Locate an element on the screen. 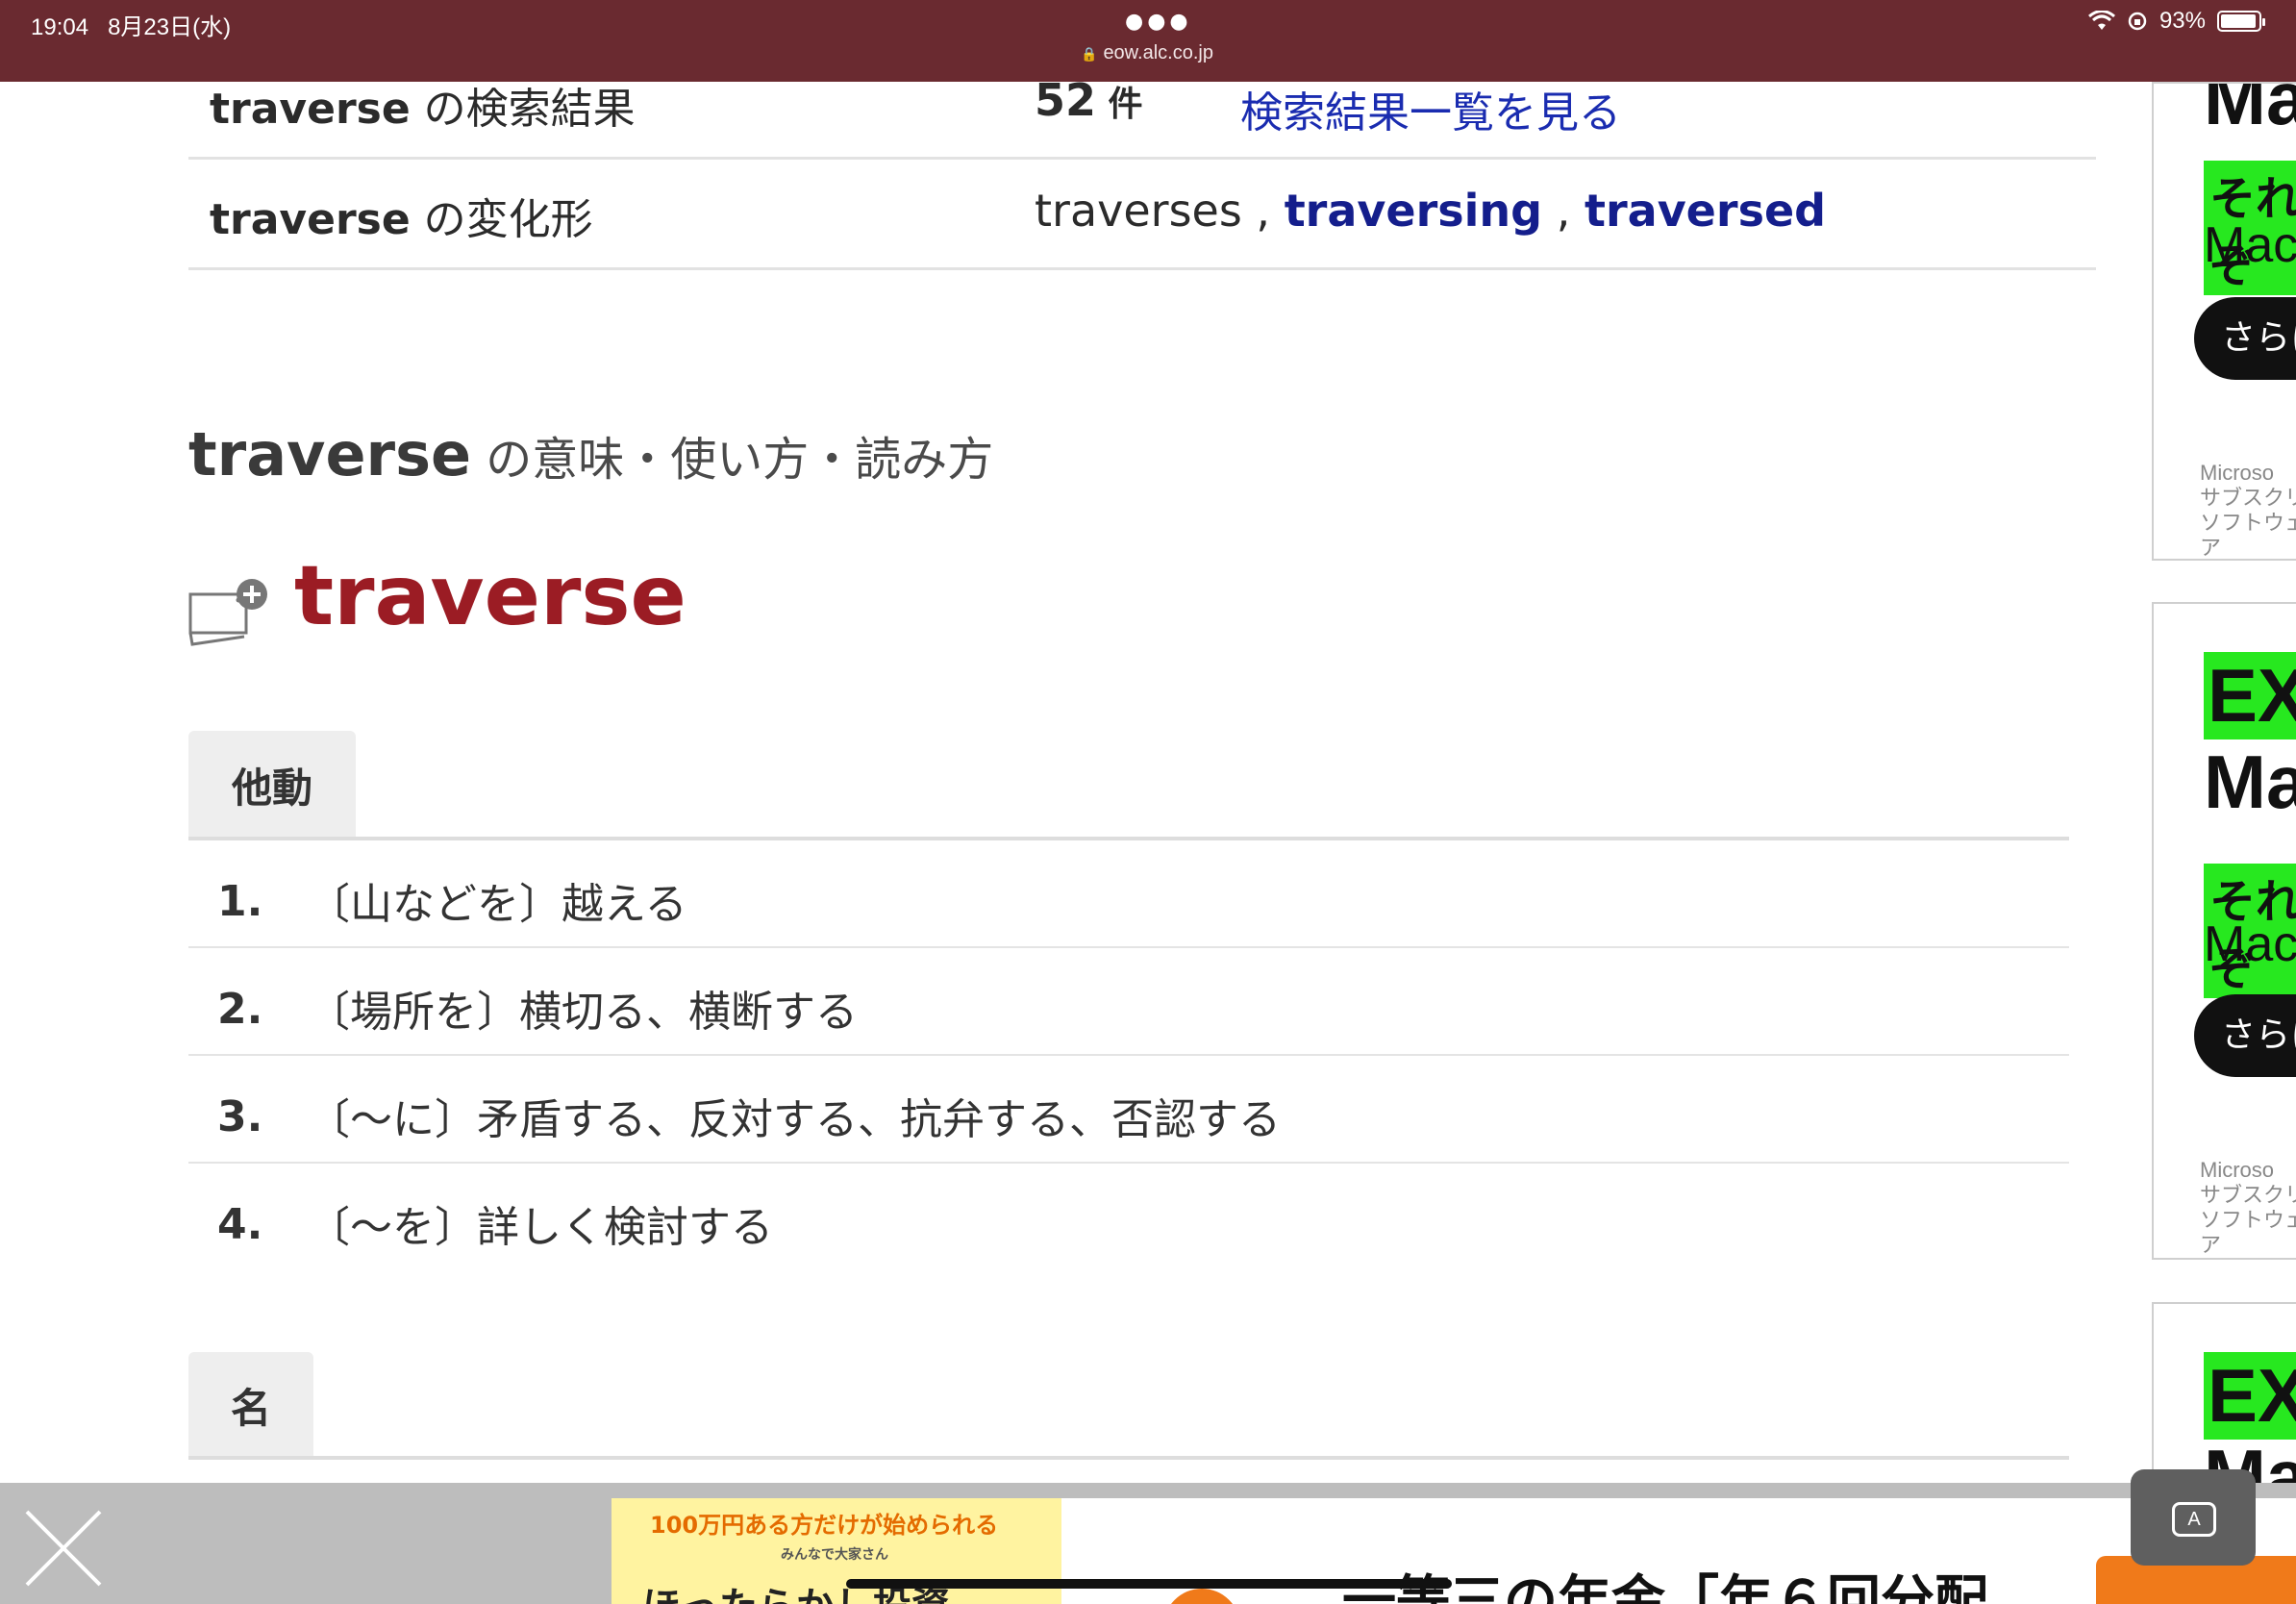 This screenshot has width=2296, height=1604. inflection-forms: traverses , traversing , traversed is located at coordinates (1431, 211).